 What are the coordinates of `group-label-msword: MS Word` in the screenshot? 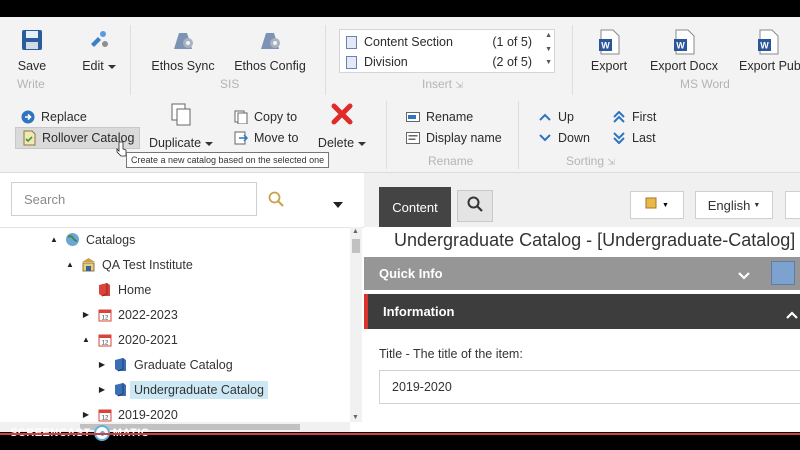 It's located at (705, 84).